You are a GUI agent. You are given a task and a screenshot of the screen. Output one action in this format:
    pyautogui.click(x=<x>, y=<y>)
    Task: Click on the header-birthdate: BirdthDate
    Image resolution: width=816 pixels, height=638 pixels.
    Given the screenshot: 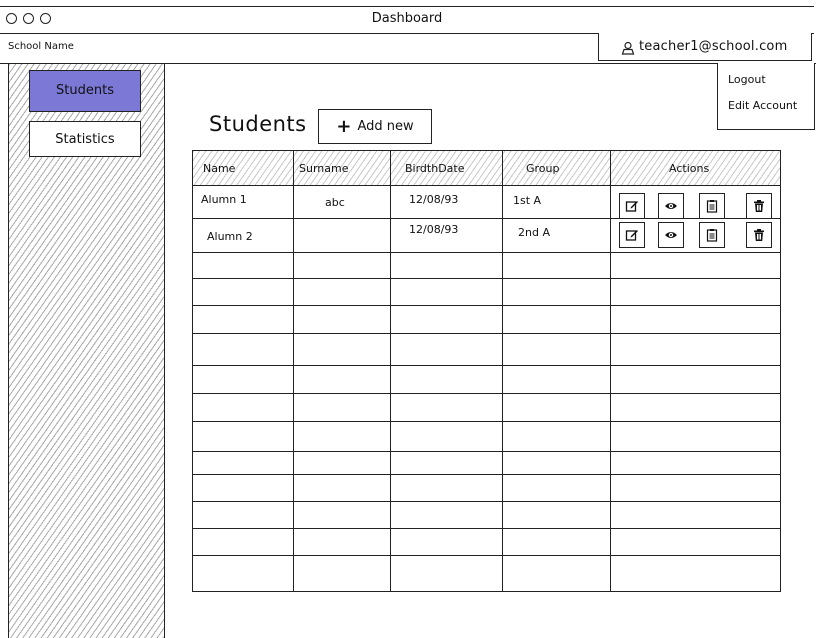 What is the action you would take?
    pyautogui.click(x=435, y=168)
    